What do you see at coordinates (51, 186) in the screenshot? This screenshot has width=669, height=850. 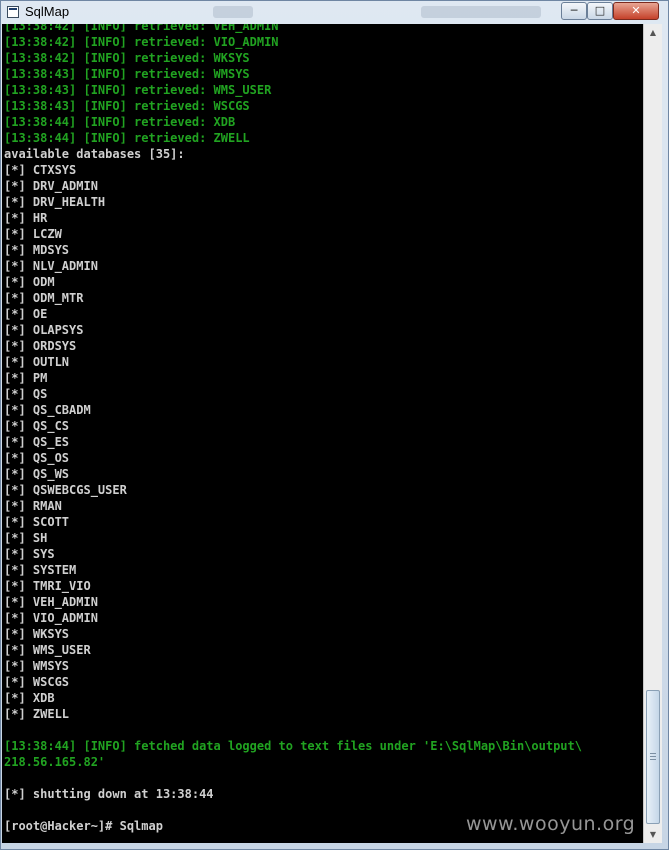 I see `terminal-line: [*] DRV_ADMIN` at bounding box center [51, 186].